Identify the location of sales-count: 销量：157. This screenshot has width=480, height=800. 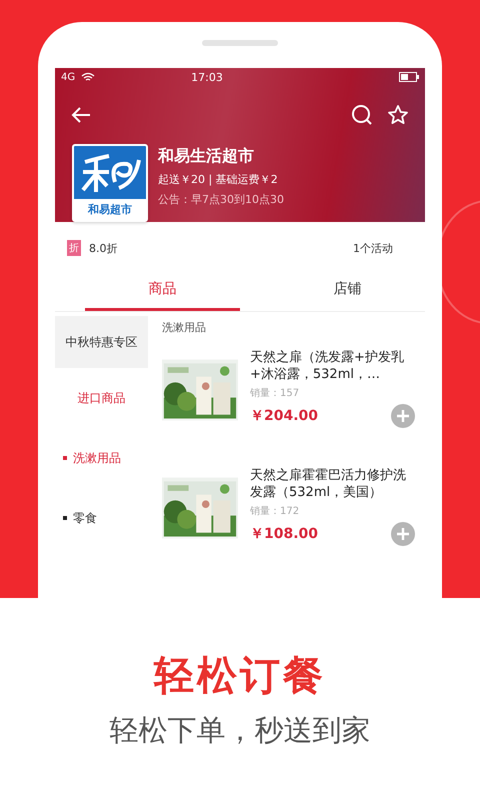
(275, 393).